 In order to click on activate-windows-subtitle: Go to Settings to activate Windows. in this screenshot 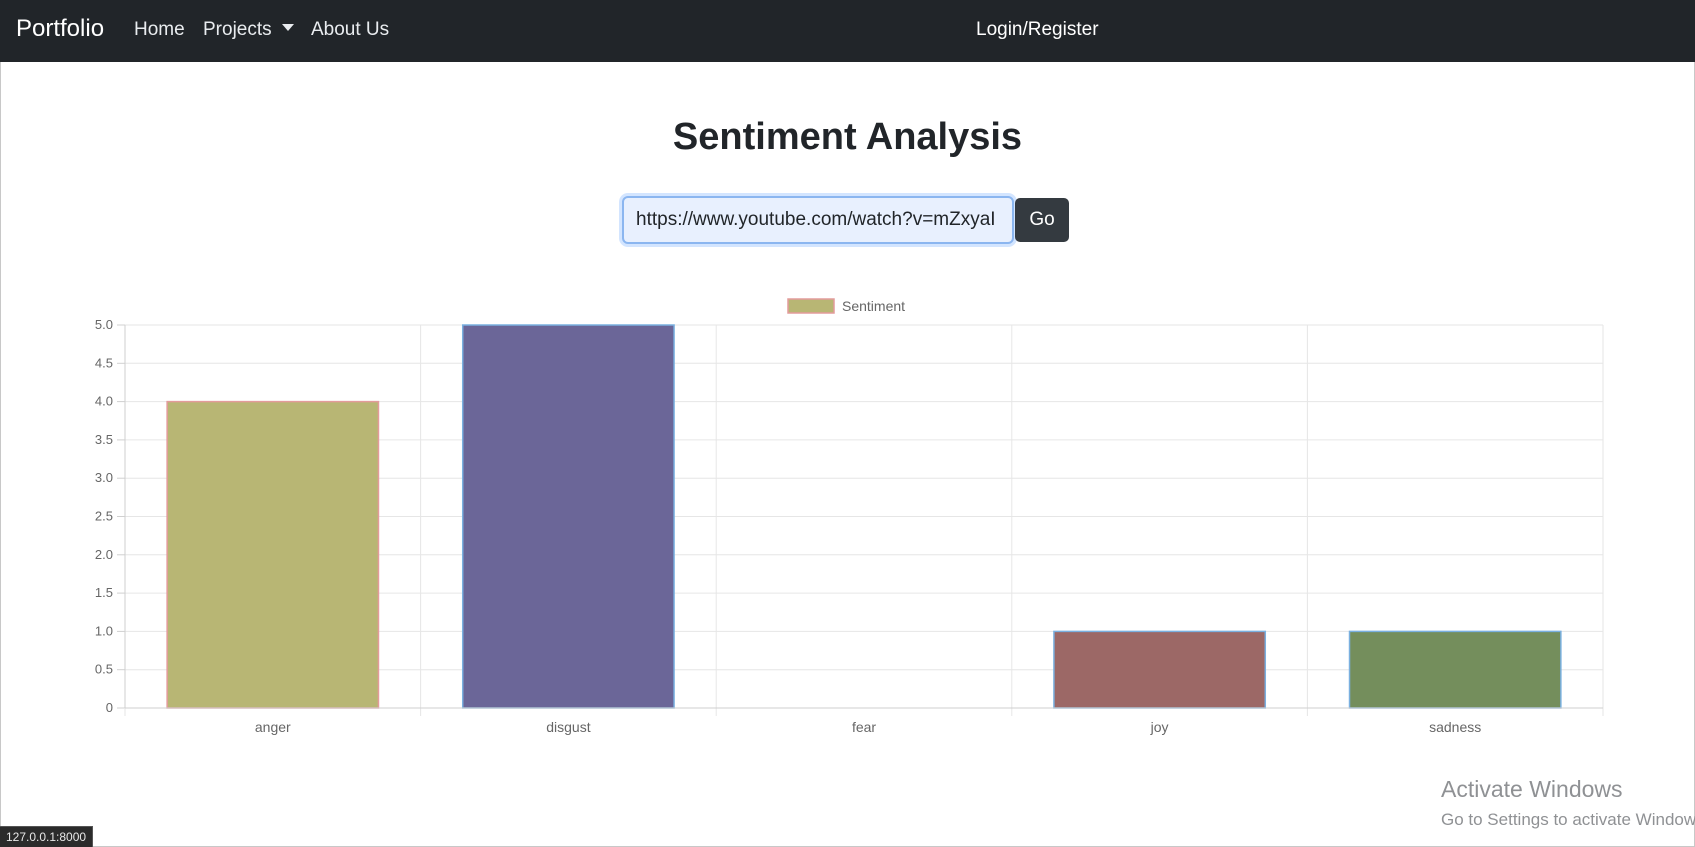, I will do `click(1568, 819)`.